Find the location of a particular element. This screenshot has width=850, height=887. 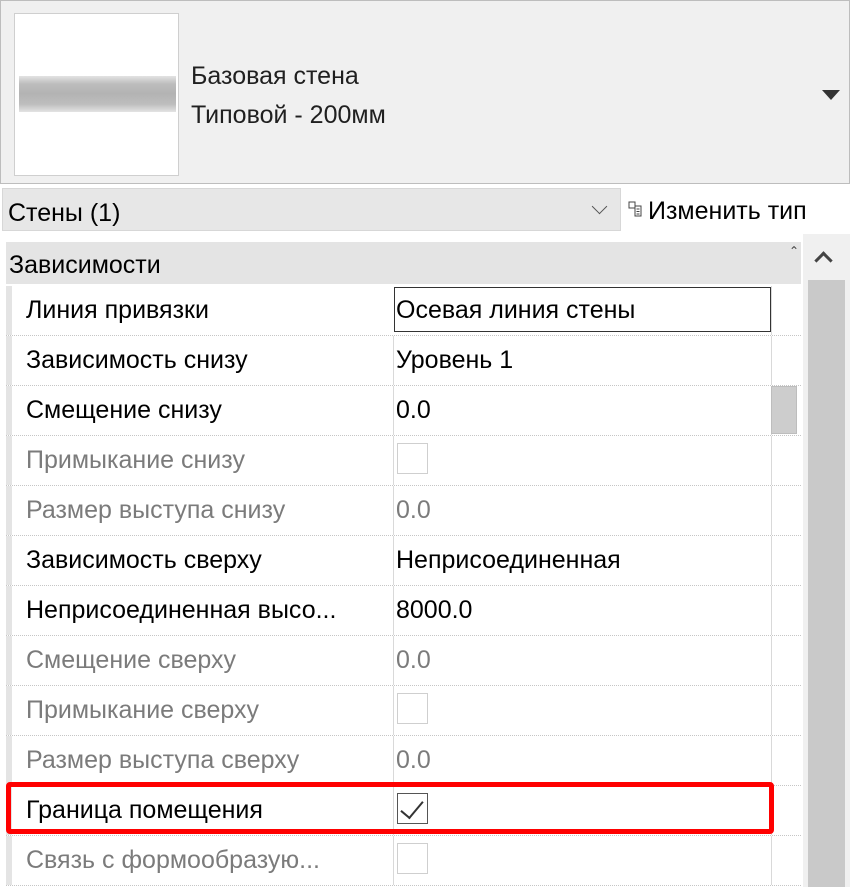

property-label: Размер выступа сверху is located at coordinates (163, 760).